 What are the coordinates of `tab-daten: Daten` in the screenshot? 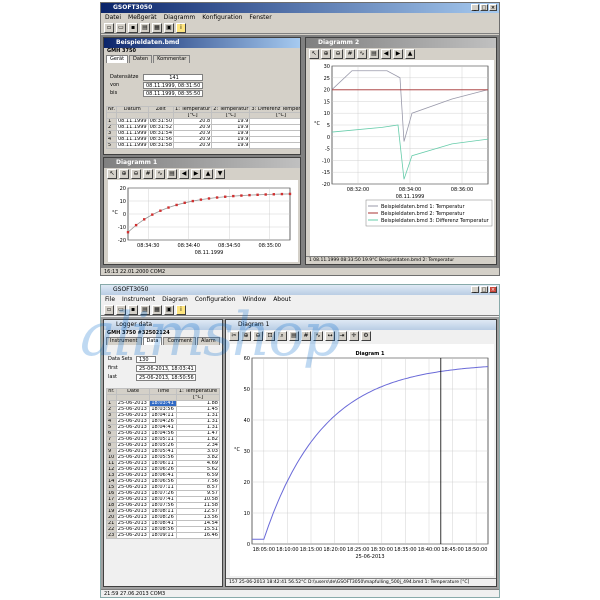 It's located at (141, 59).